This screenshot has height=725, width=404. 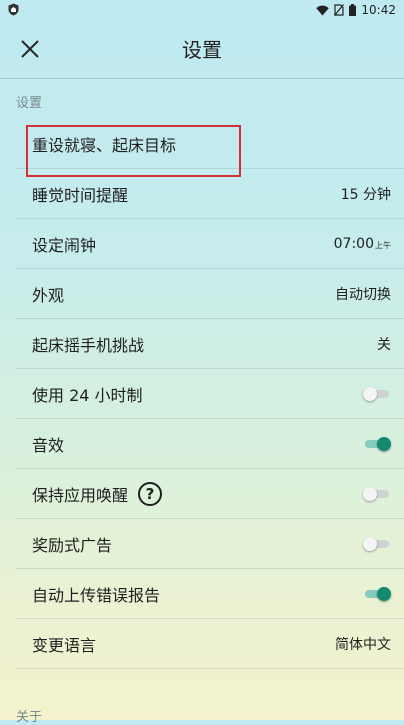 I want to click on setting-change-language: 变更语言 简体中文, so click(x=210, y=644).